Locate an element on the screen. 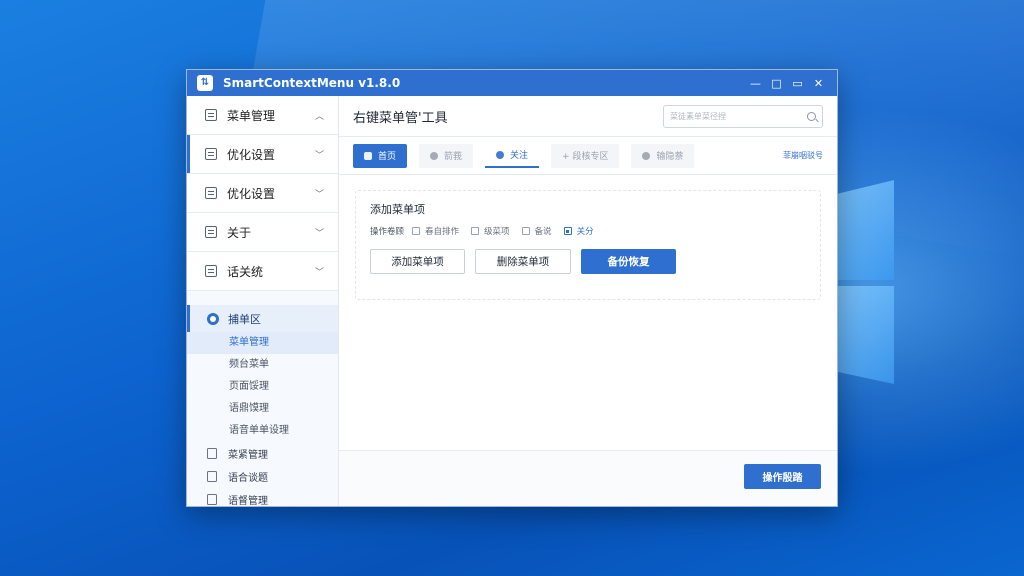 This screenshot has width=1024, height=576. tab-icon is located at coordinates (434, 155).